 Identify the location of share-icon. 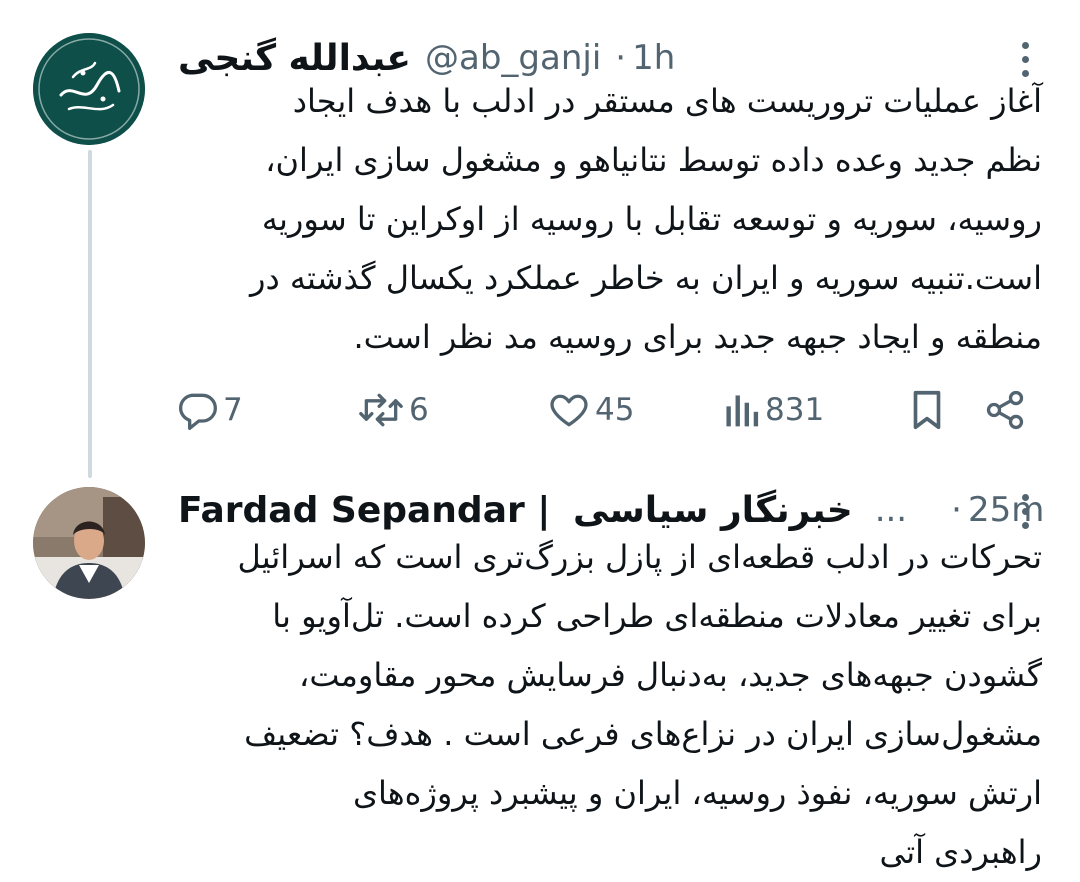
(1005, 410).